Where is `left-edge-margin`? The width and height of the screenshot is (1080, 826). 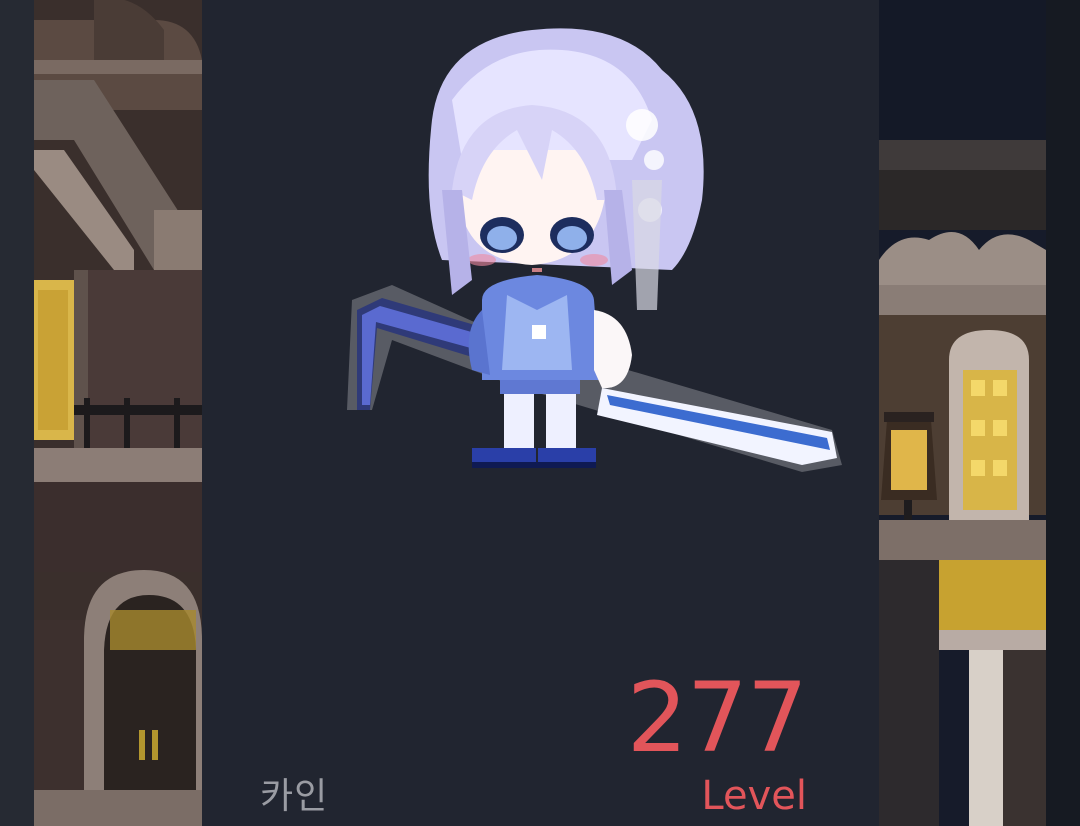 left-edge-margin is located at coordinates (17, 413).